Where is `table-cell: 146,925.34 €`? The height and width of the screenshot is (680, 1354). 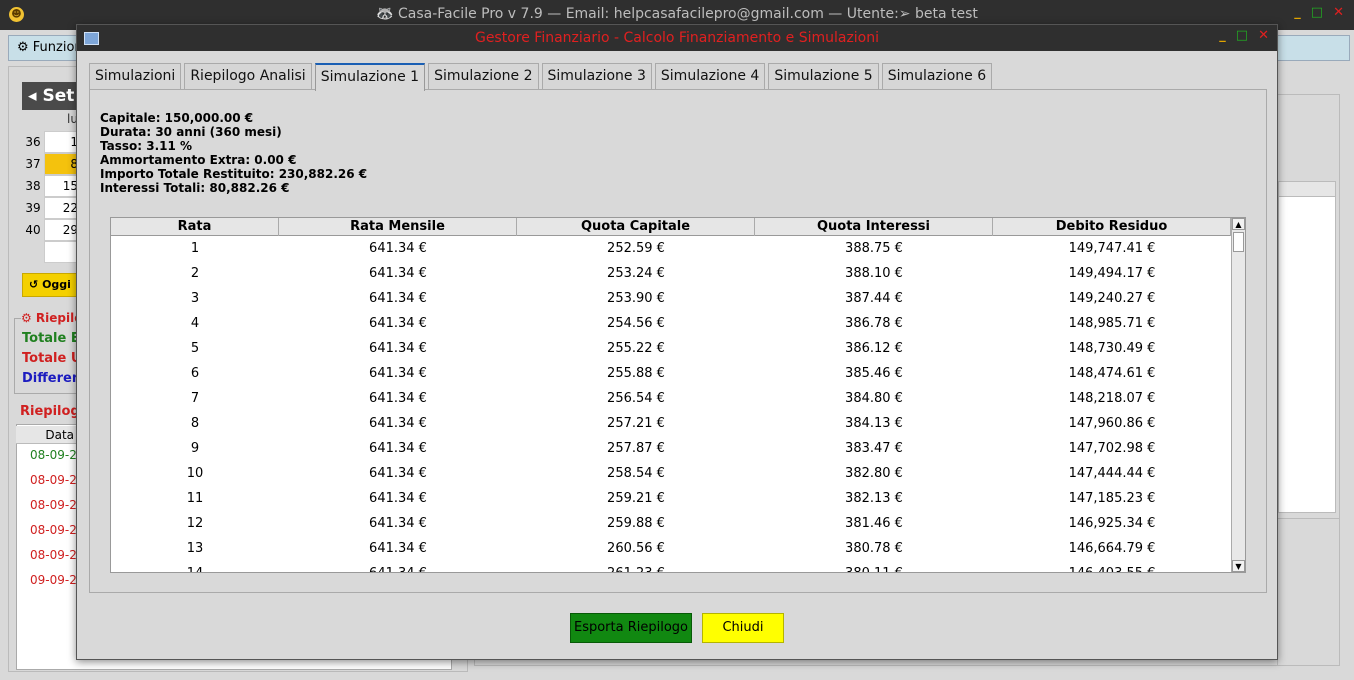 table-cell: 146,925.34 € is located at coordinates (1112, 523).